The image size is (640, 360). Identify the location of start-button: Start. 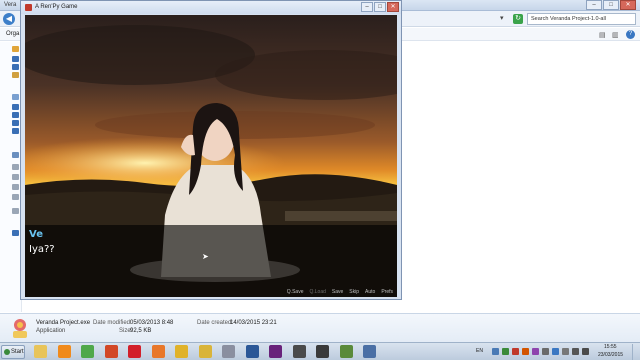
(13, 352).